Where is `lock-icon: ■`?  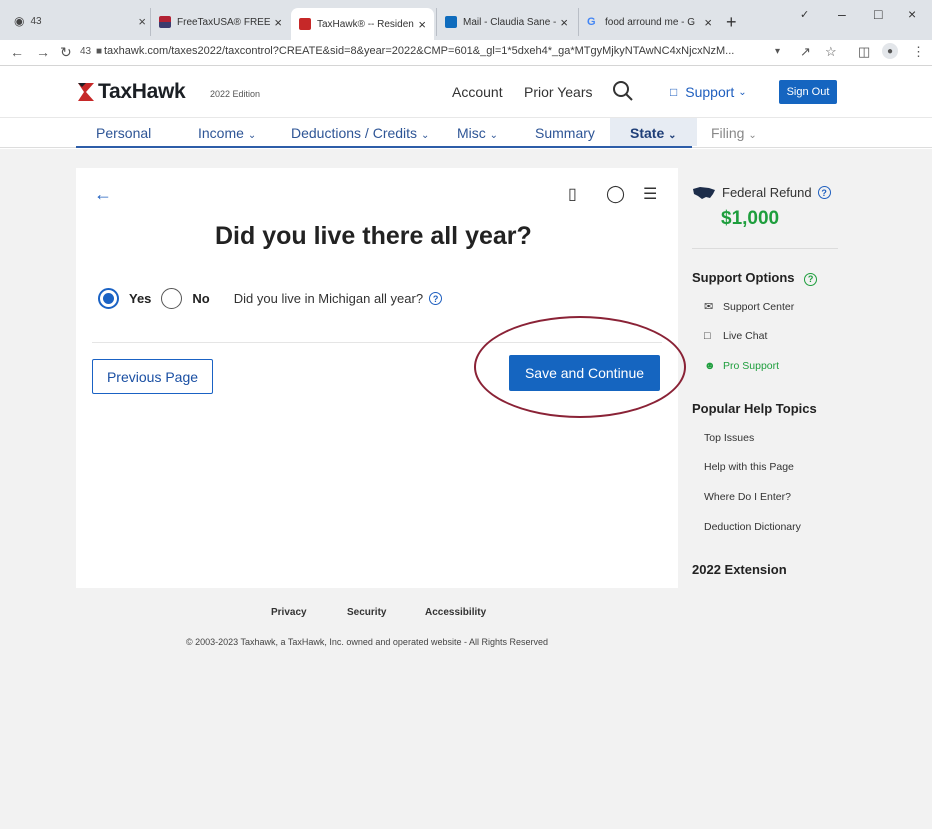
lock-icon: ■ is located at coordinates (99, 51).